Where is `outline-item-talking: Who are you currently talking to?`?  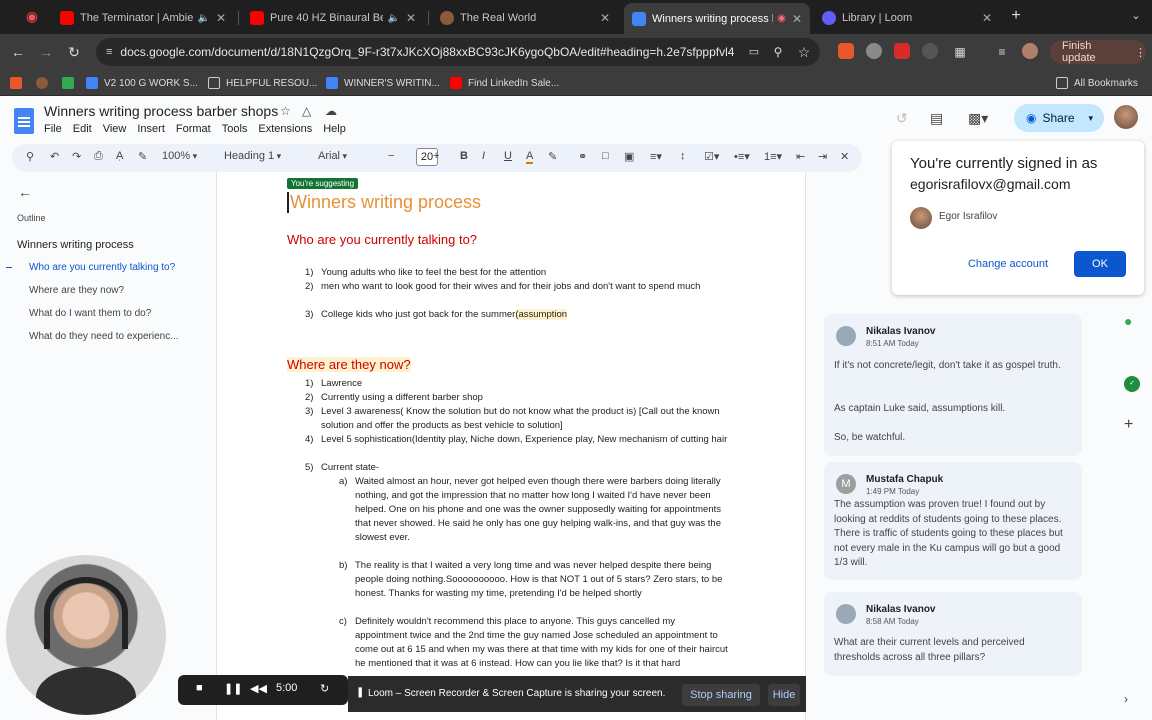 outline-item-talking: Who are you currently talking to? is located at coordinates (102, 267).